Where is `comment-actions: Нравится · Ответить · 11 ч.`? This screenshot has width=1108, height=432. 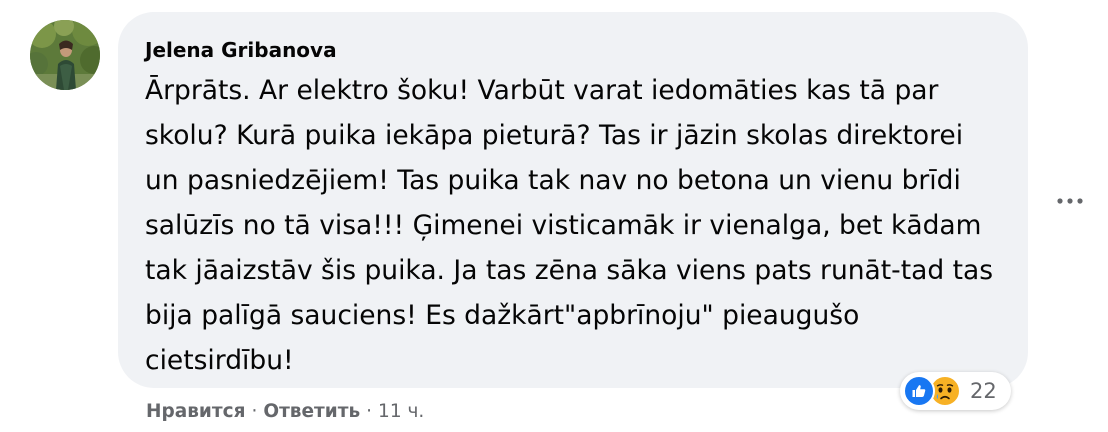
comment-actions: Нравится · Ответить · 11 ч. is located at coordinates (285, 411).